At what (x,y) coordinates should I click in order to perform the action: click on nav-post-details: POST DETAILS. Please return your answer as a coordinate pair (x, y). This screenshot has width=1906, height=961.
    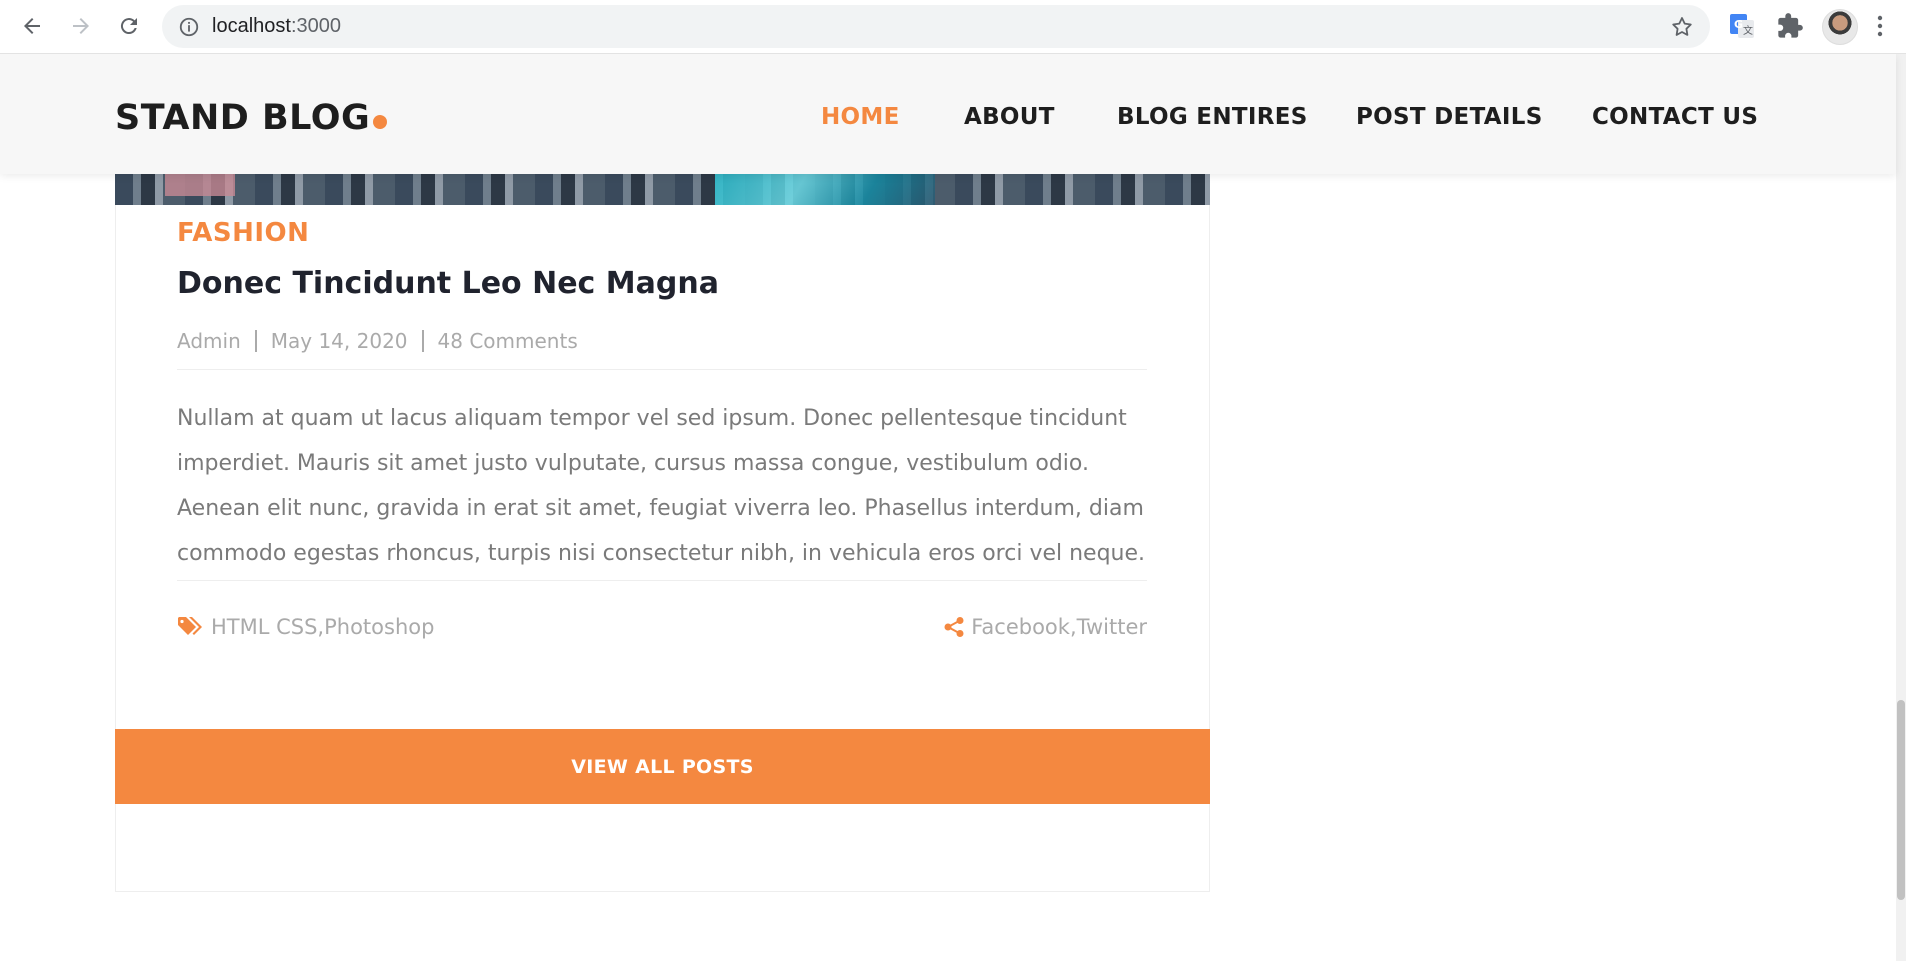
    Looking at the image, I should click on (1449, 117).